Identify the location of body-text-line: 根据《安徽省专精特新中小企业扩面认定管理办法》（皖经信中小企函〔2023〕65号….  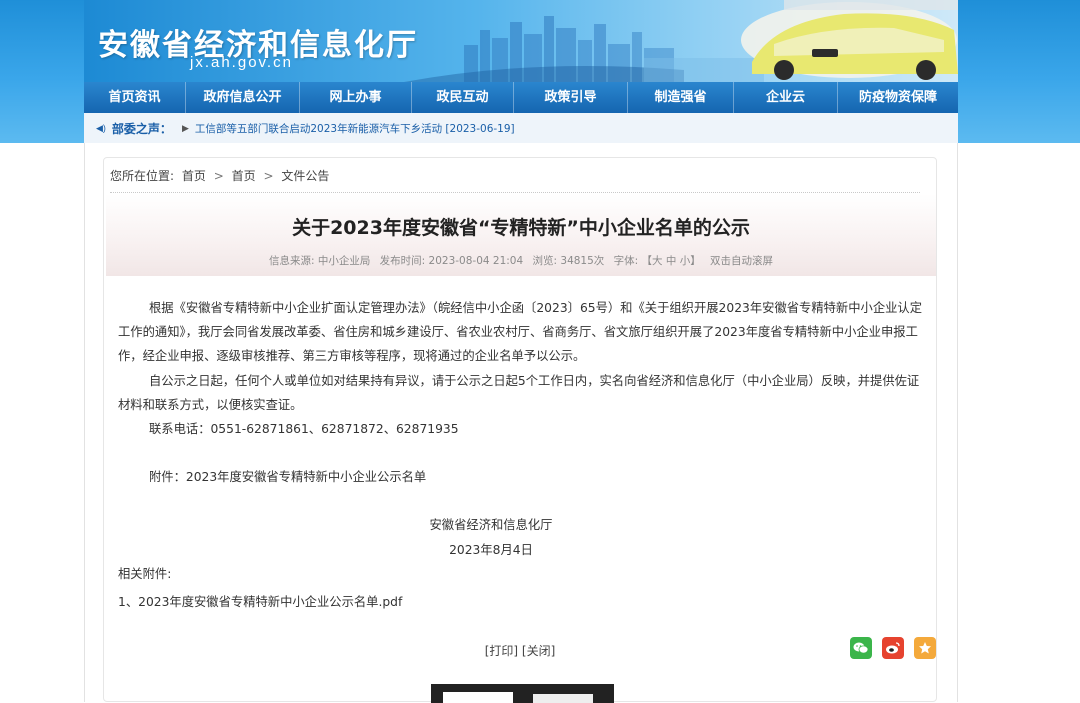
(536, 308).